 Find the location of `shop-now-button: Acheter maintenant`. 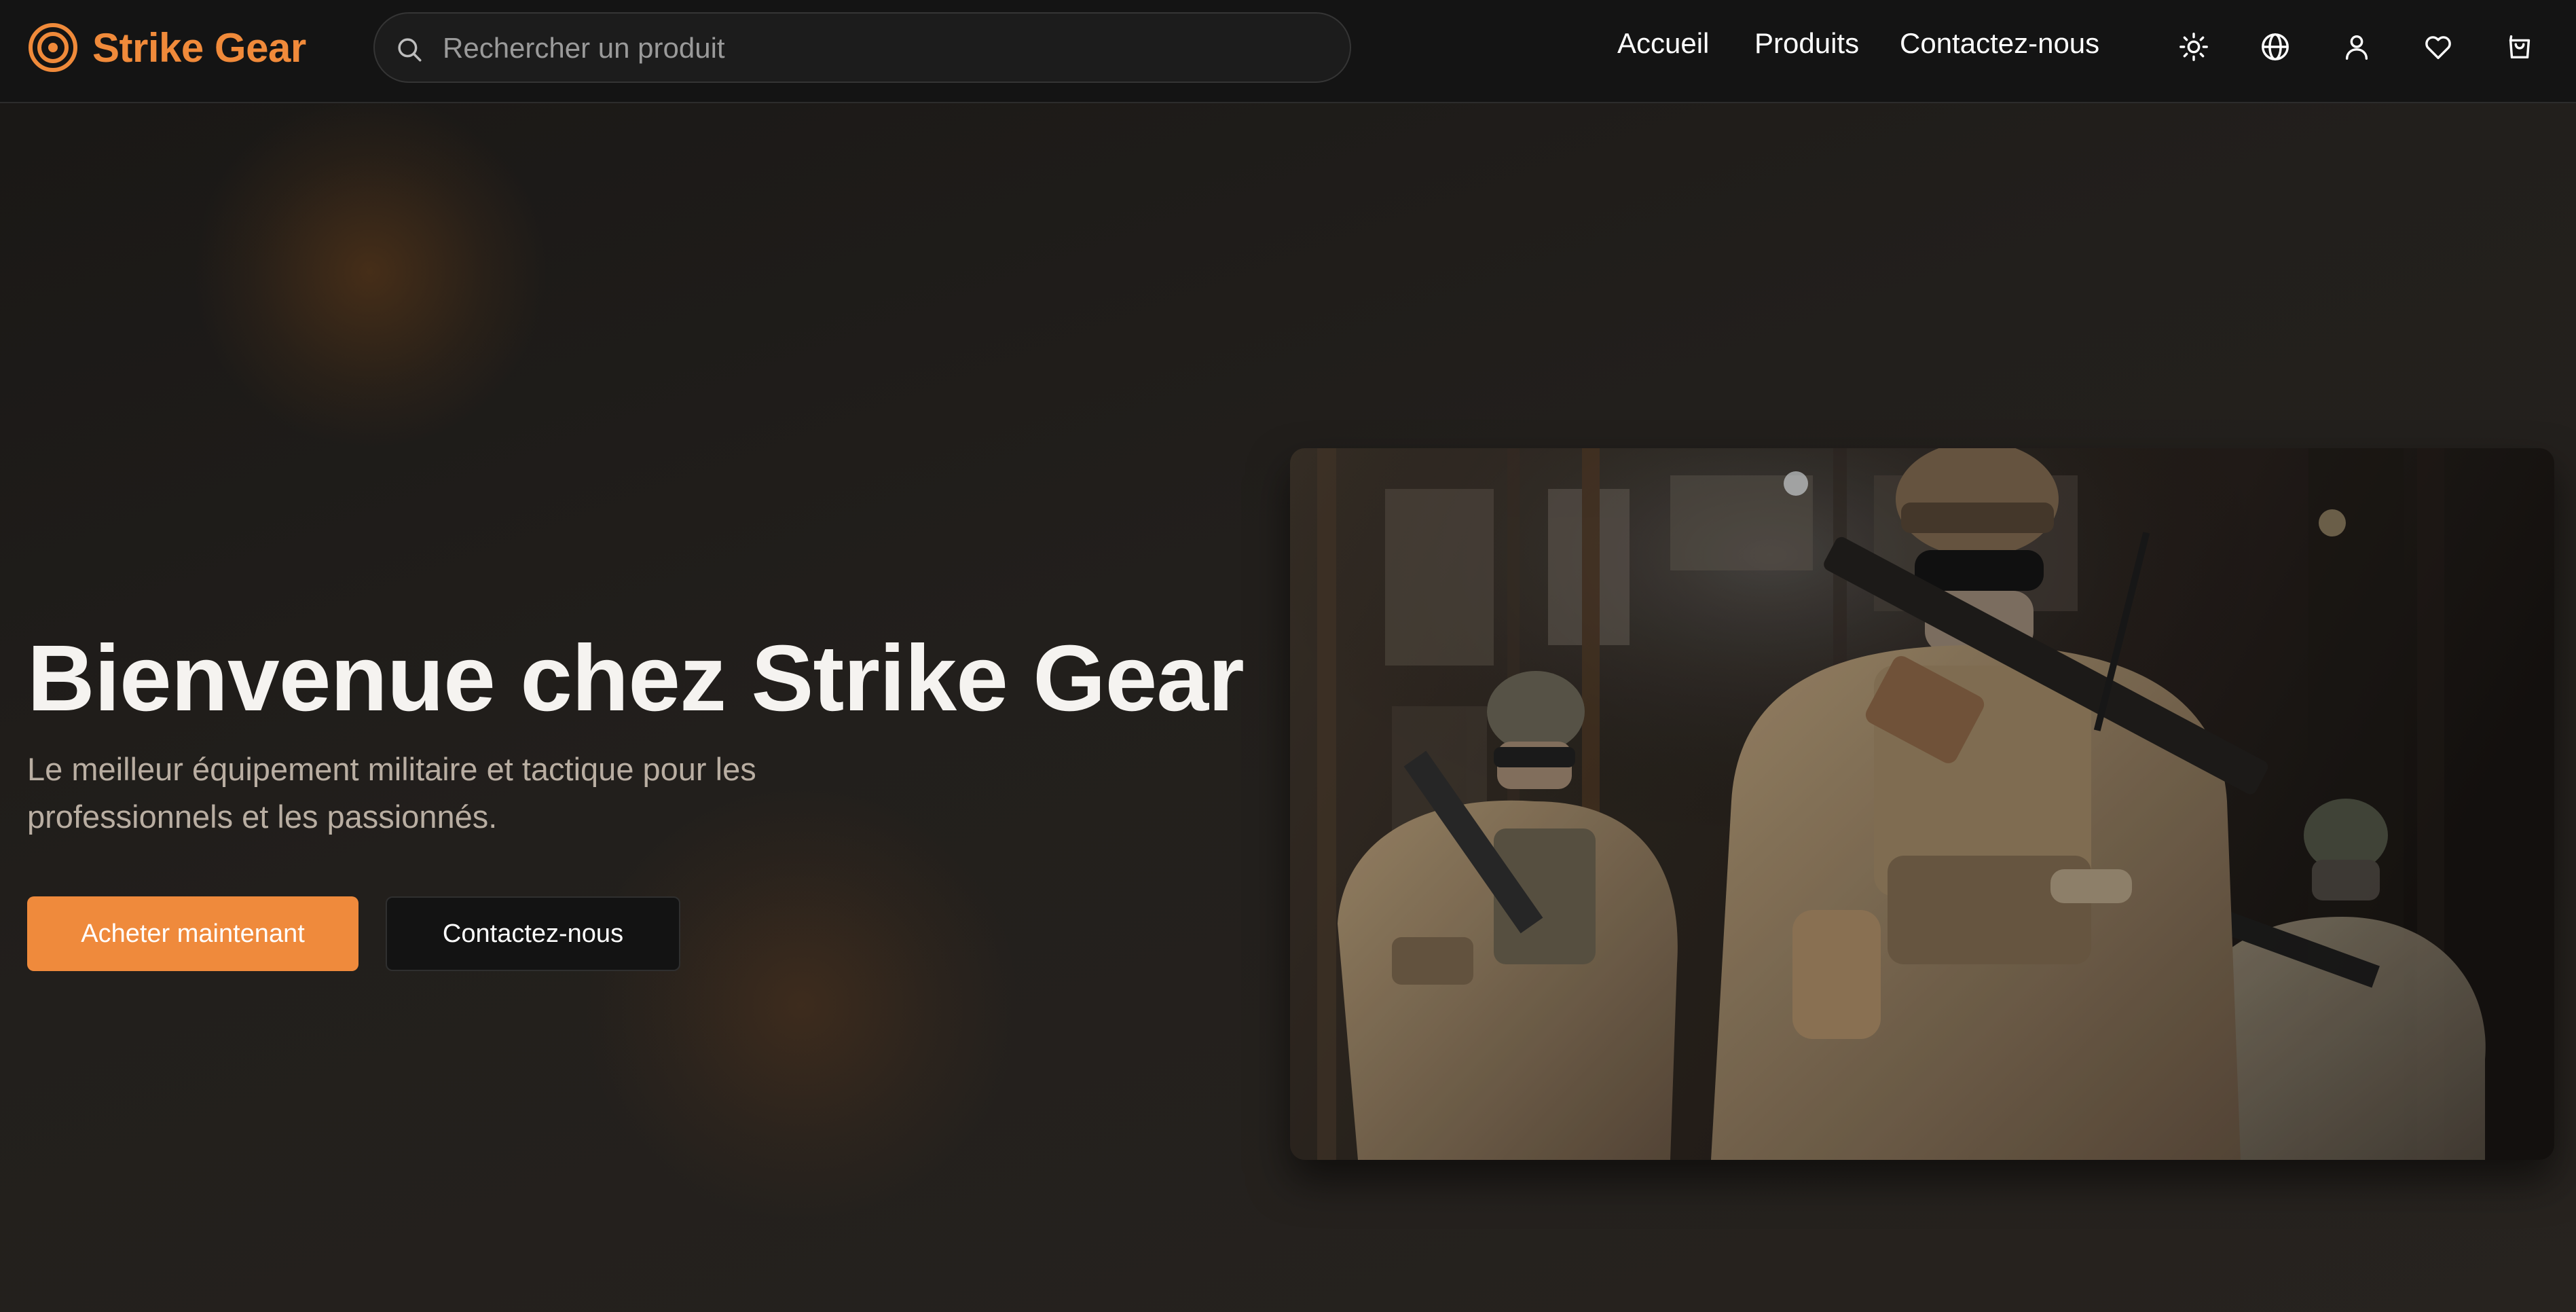

shop-now-button: Acheter maintenant is located at coordinates (192, 934).